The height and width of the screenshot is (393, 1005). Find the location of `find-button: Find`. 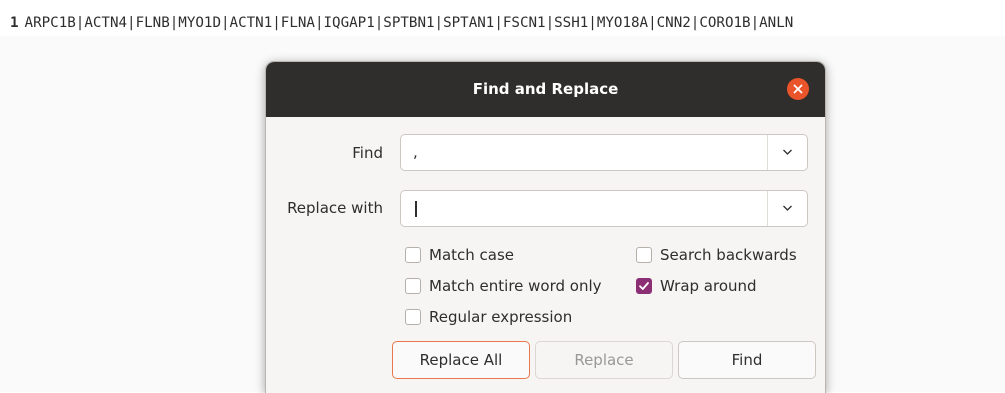

find-button: Find is located at coordinates (747, 360).